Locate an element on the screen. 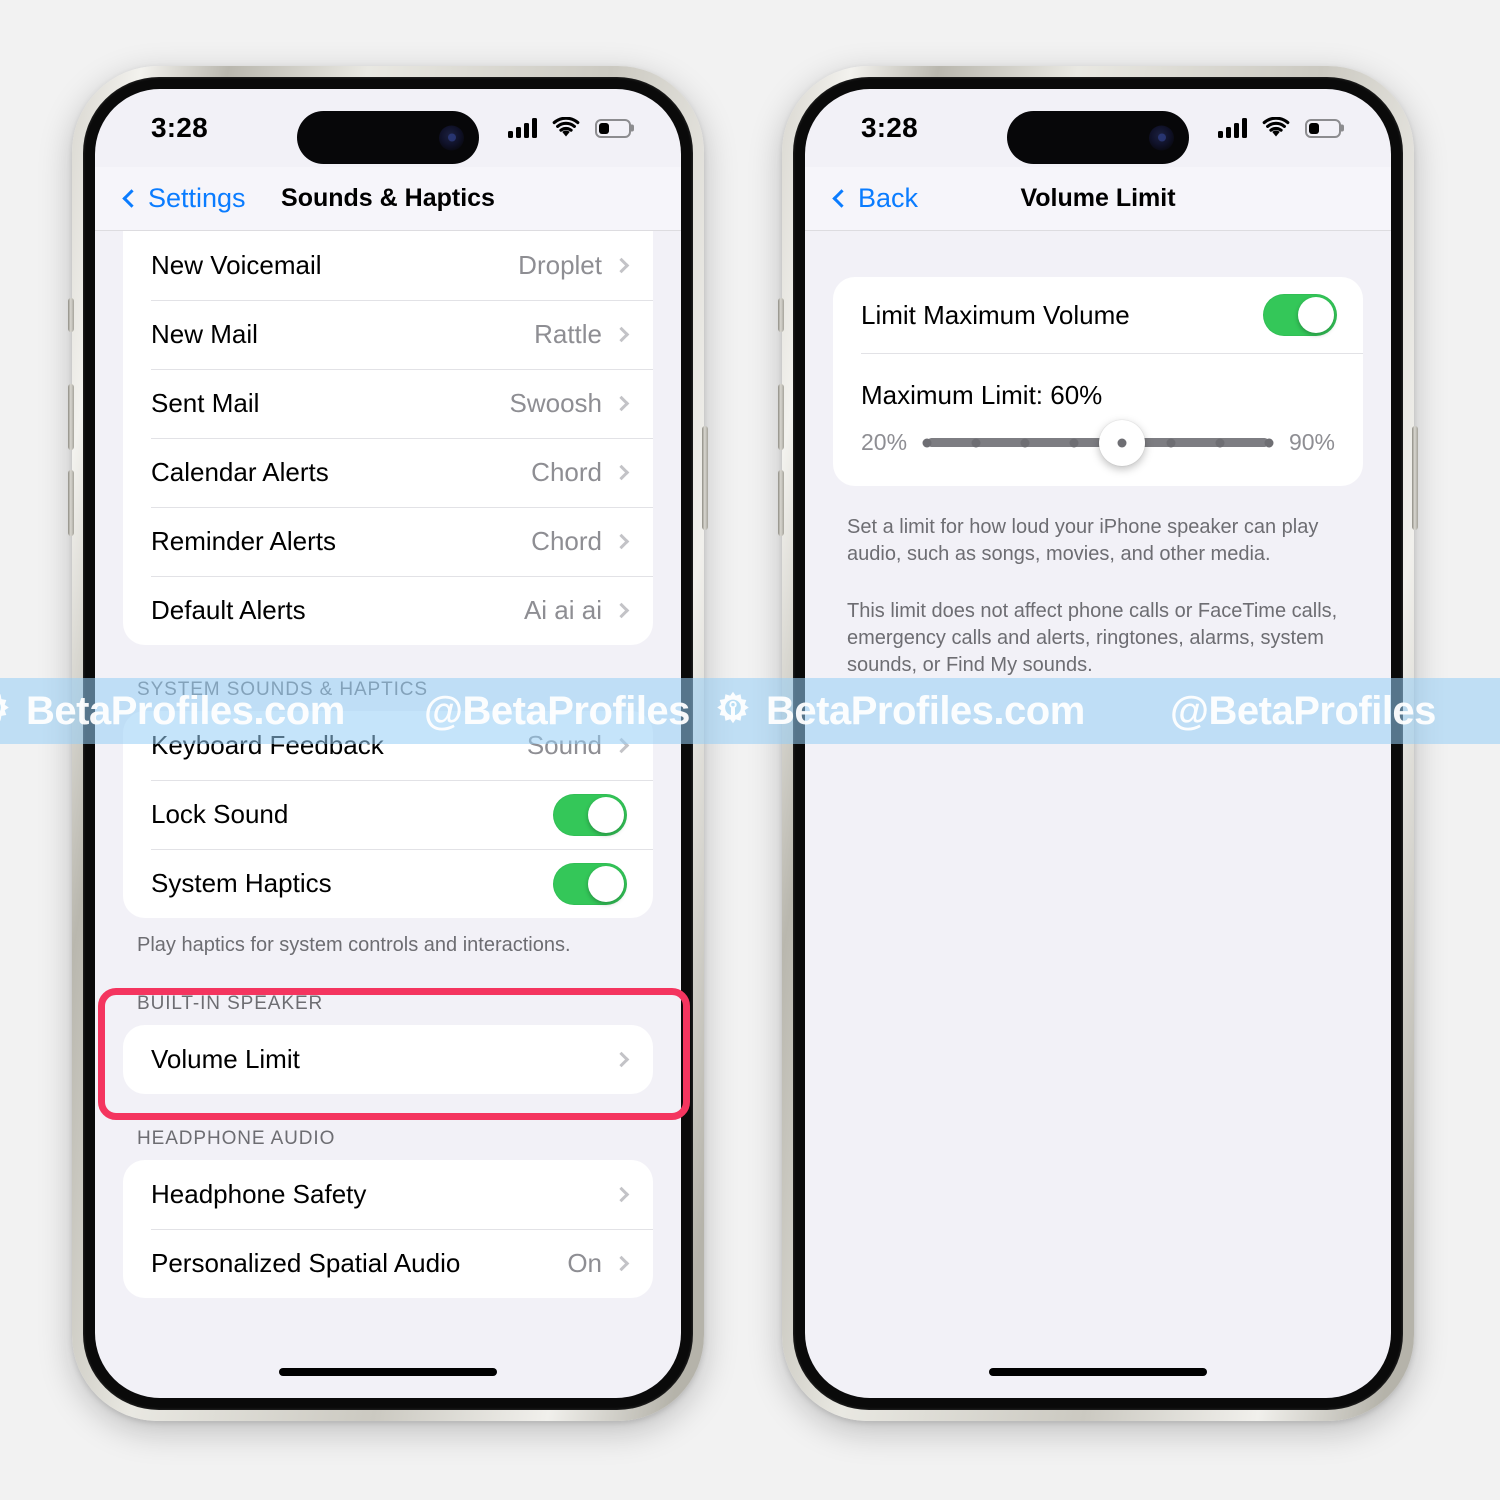  row-lock-sound: Lock Sound is located at coordinates (388, 814).